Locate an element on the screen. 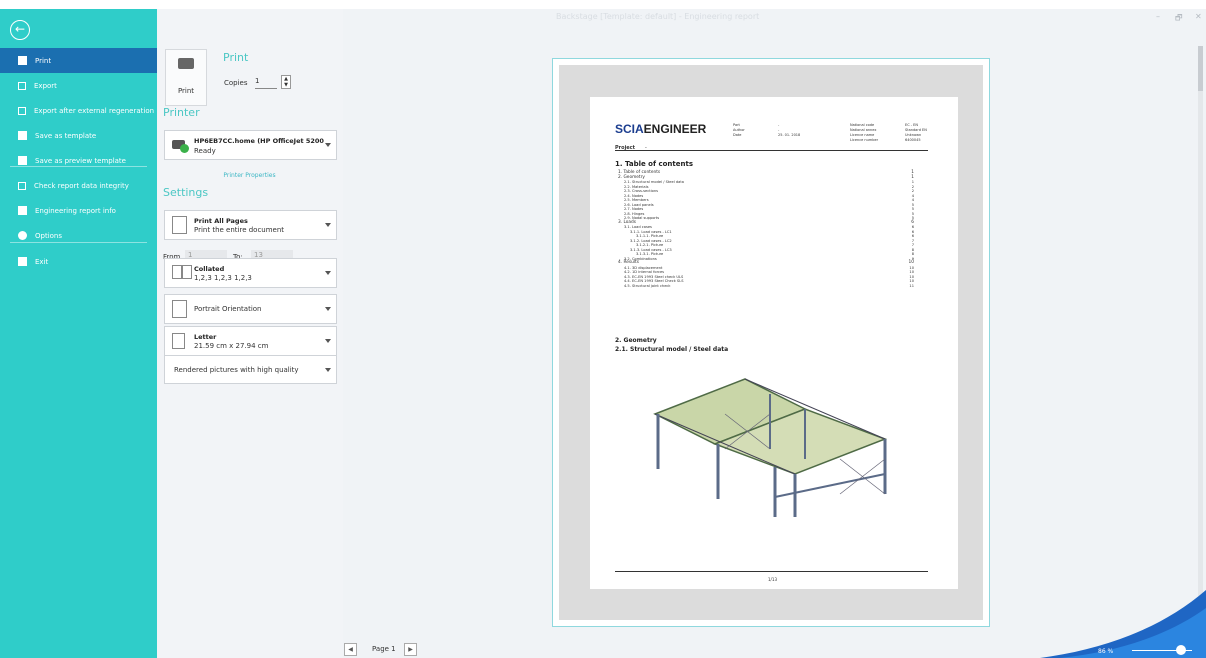  next-page-button: ▶ is located at coordinates (410, 649).